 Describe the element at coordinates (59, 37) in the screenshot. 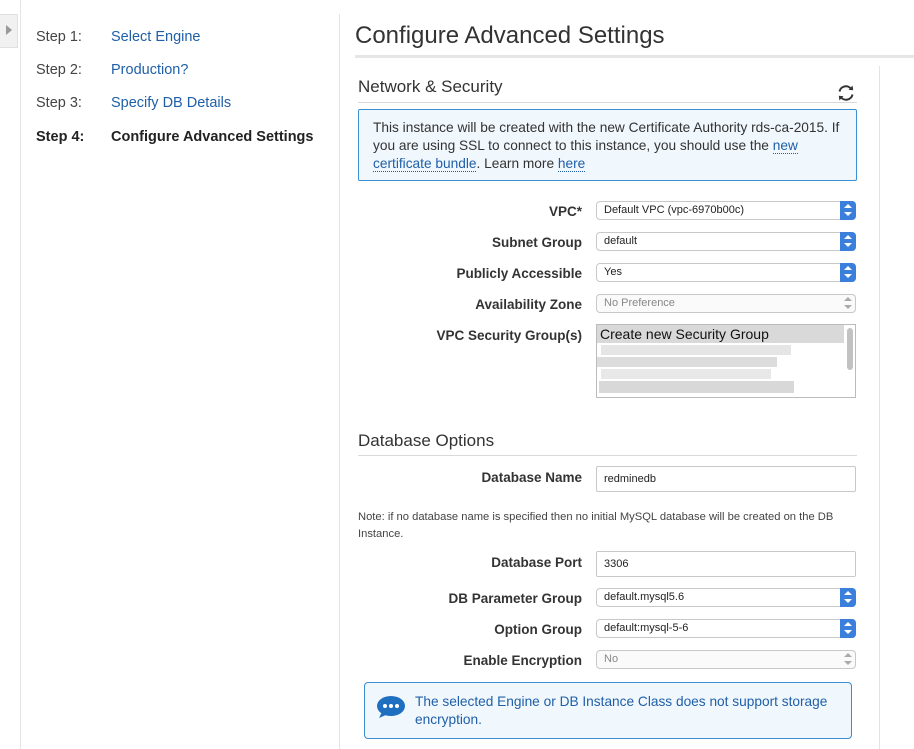

I see `step-number: Step 1:` at that location.